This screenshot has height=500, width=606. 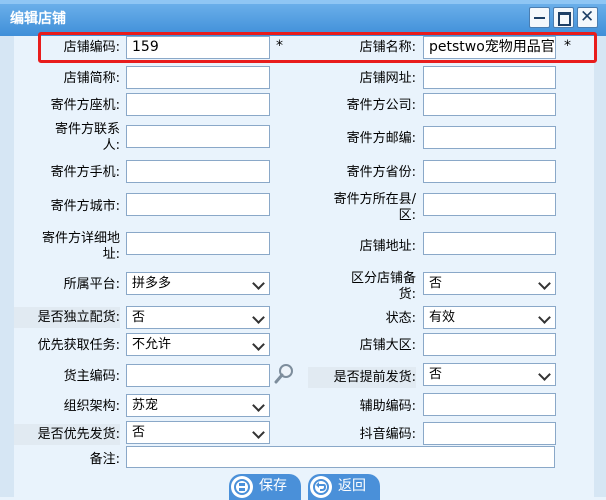 What do you see at coordinates (489, 344) in the screenshot?
I see `store-region-input` at bounding box center [489, 344].